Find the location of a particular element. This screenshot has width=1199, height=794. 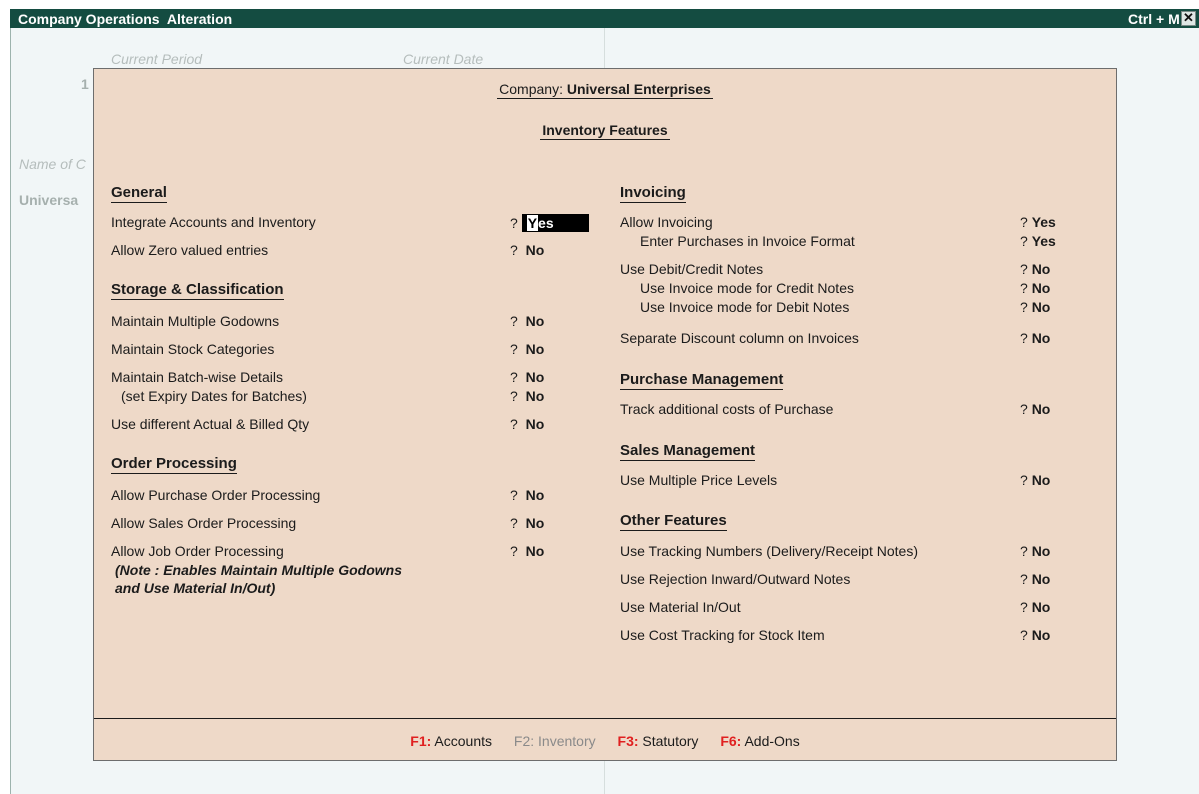

section-other-features: Other Features is located at coordinates (673, 521).